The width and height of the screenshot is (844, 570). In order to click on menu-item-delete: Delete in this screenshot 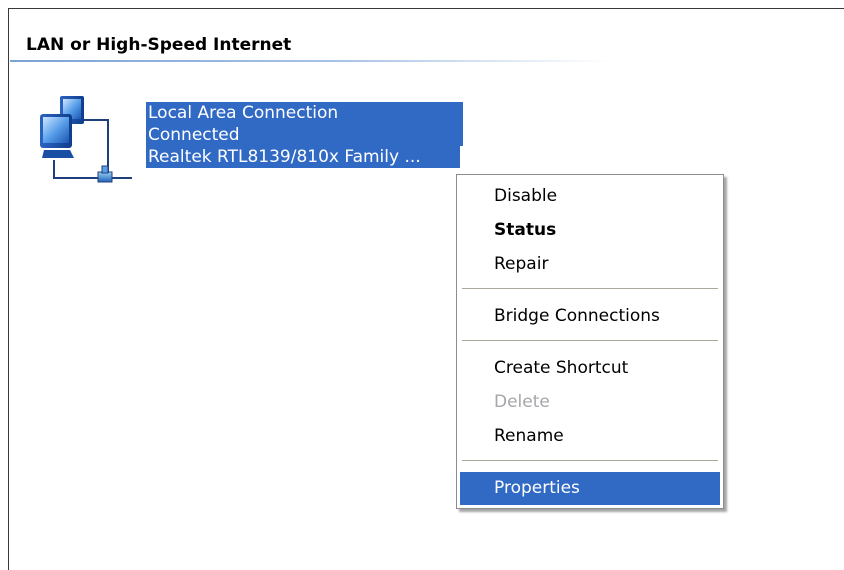, I will do `click(590, 402)`.